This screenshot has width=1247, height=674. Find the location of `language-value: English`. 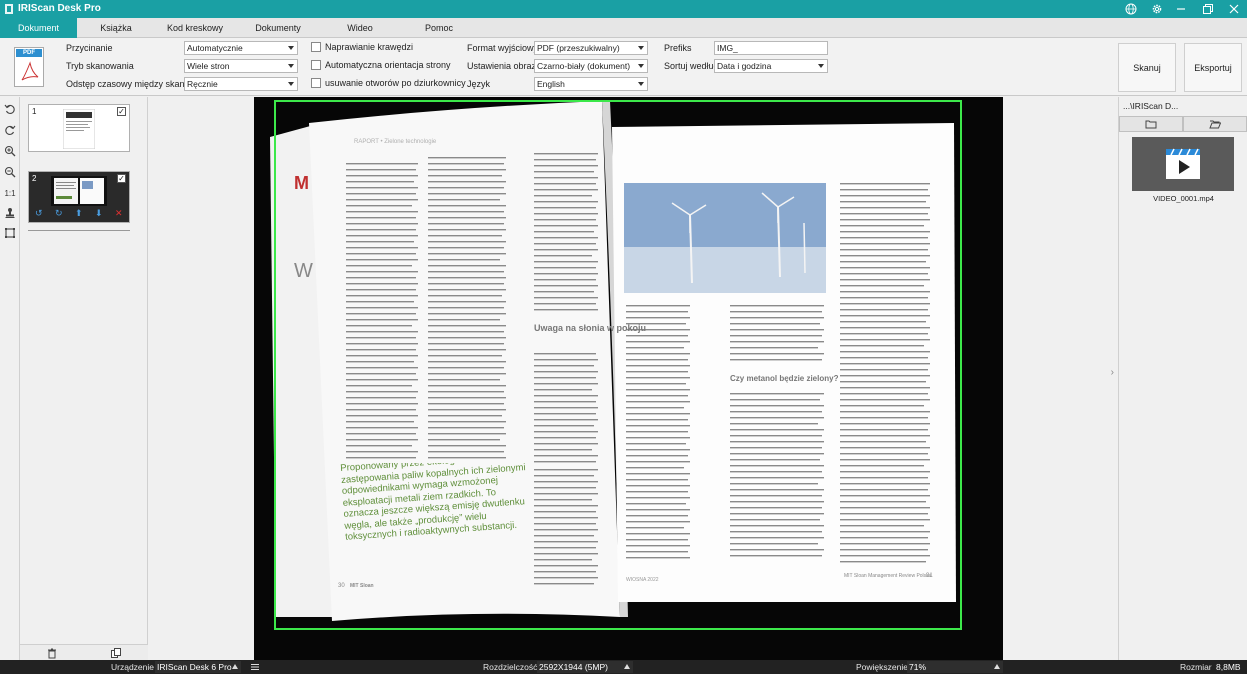

language-value: English is located at coordinates (551, 84).